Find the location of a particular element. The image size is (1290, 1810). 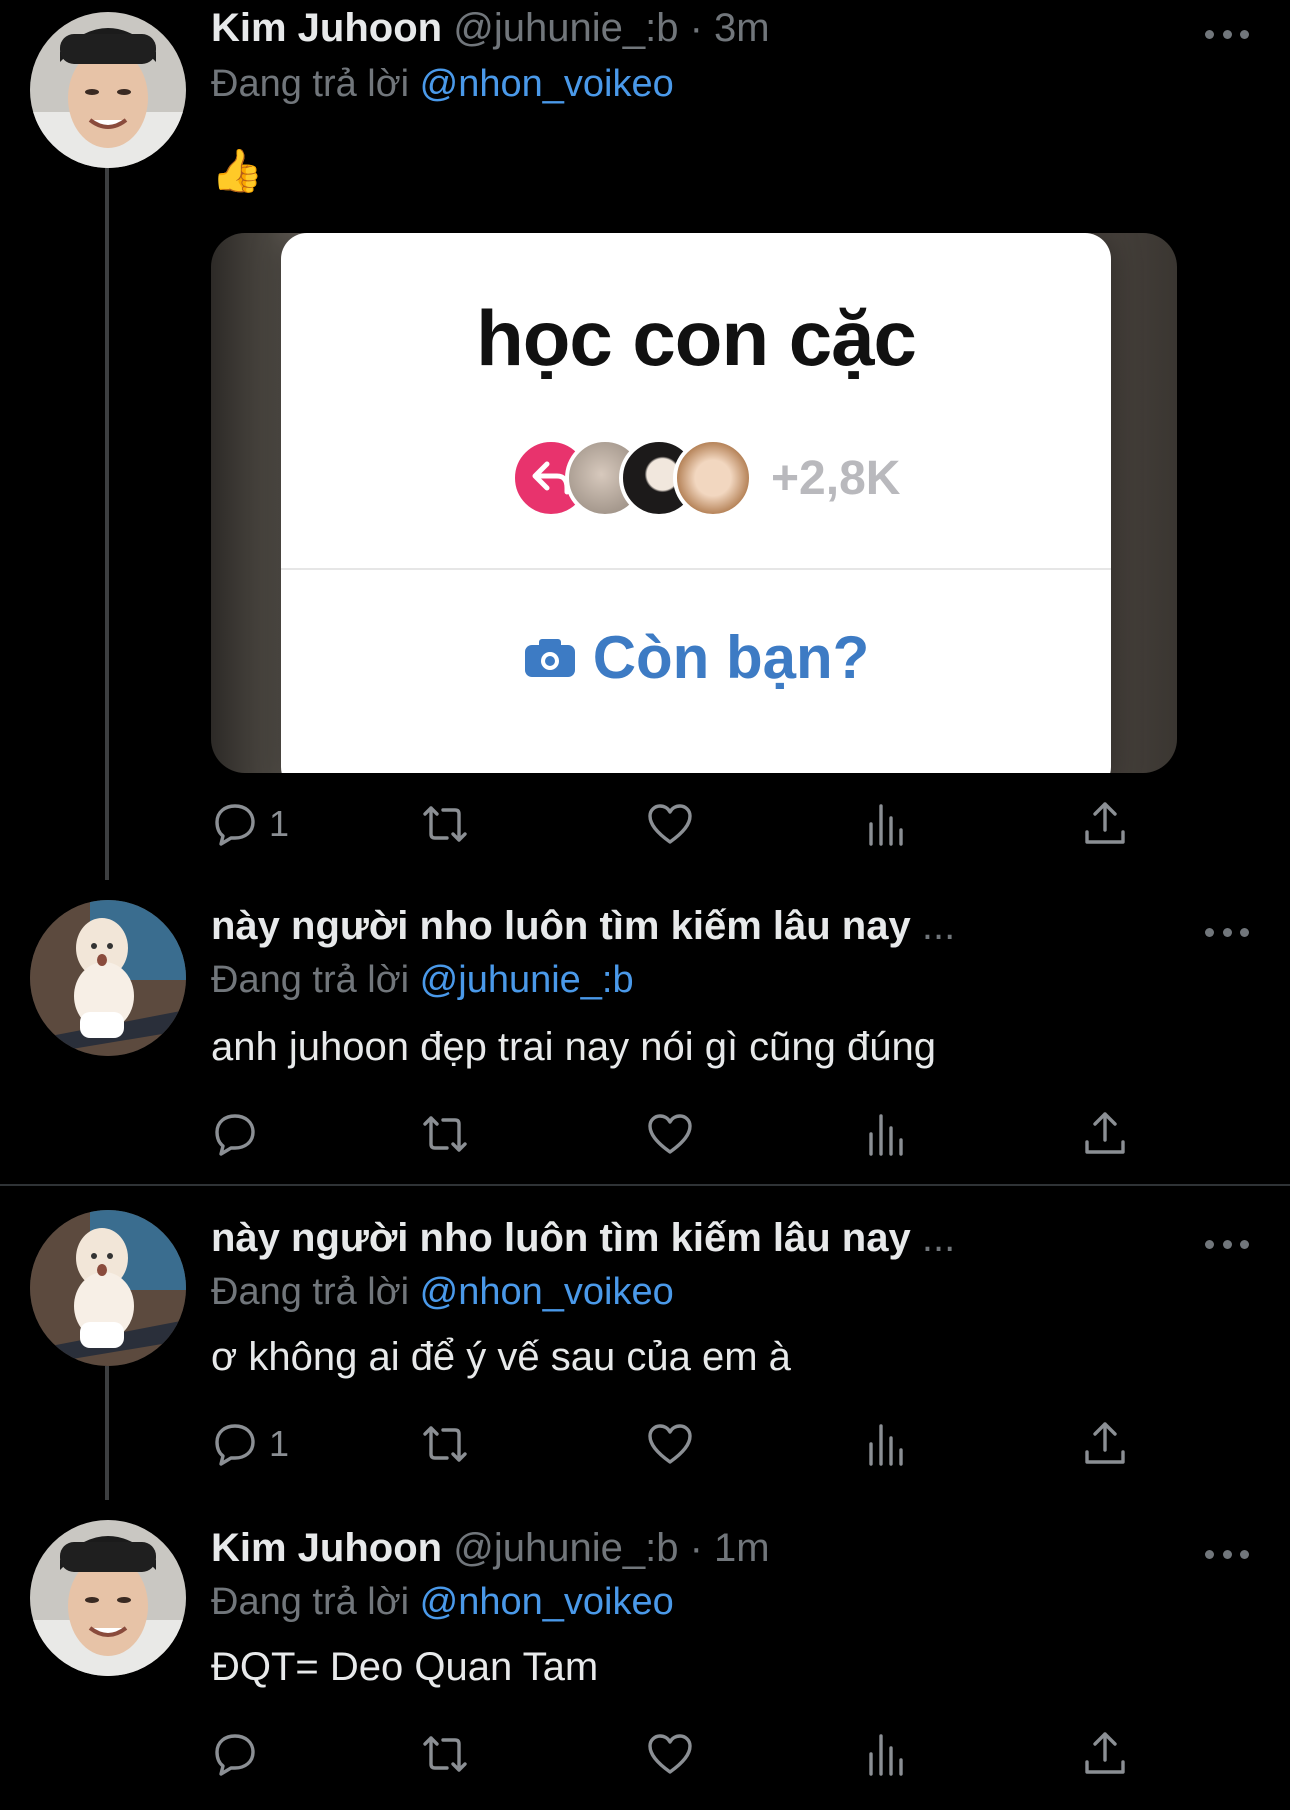

mention-link: @juhunie_:b is located at coordinates (527, 980).